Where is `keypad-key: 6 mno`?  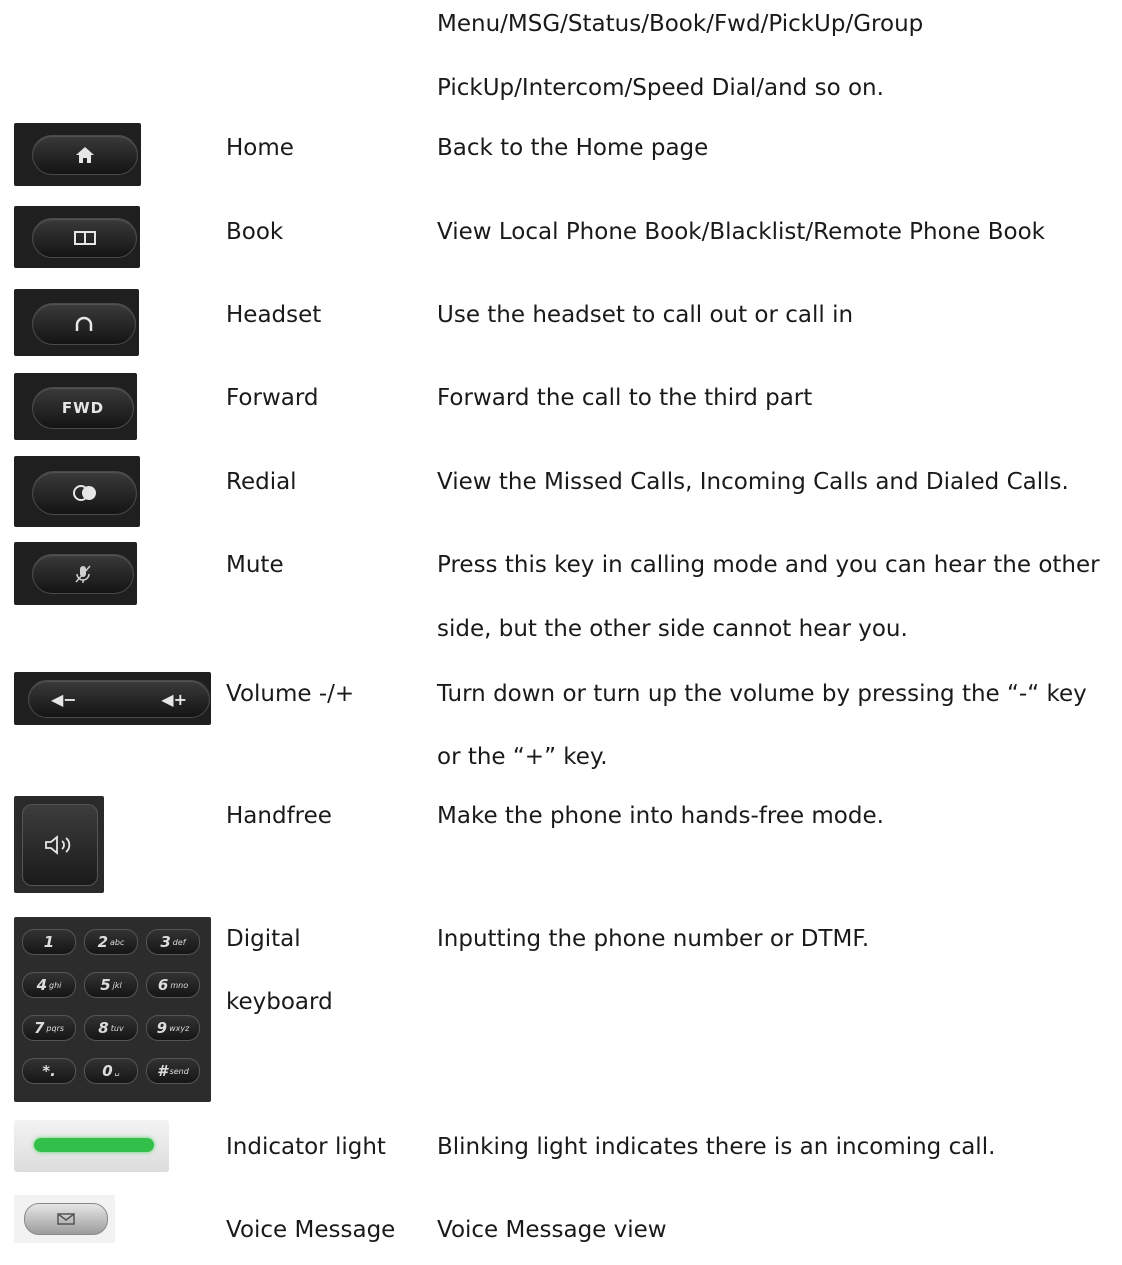
keypad-key: 6 mno is located at coordinates (173, 985).